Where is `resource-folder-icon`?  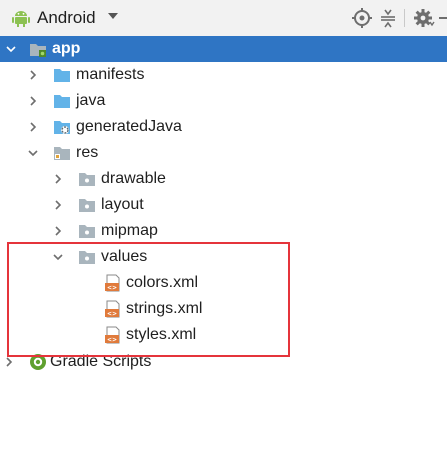 resource-folder-icon is located at coordinates (62, 153).